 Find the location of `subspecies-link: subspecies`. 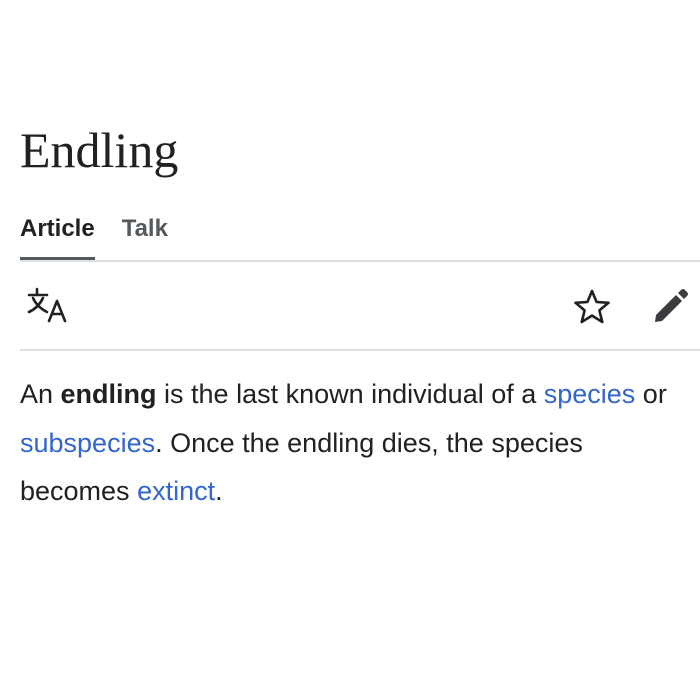

subspecies-link: subspecies is located at coordinates (87, 443).